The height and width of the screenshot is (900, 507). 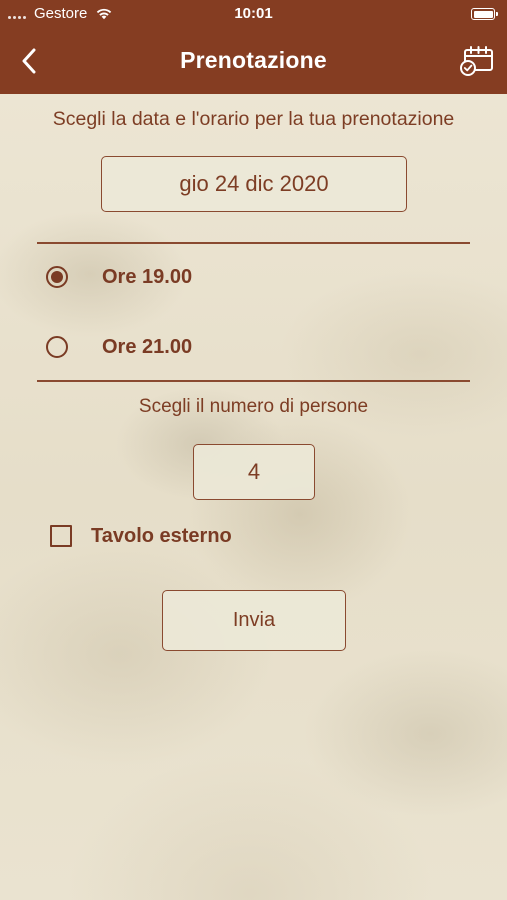 I want to click on outdoor-table-option: Tavolo esterno, so click(x=141, y=536).